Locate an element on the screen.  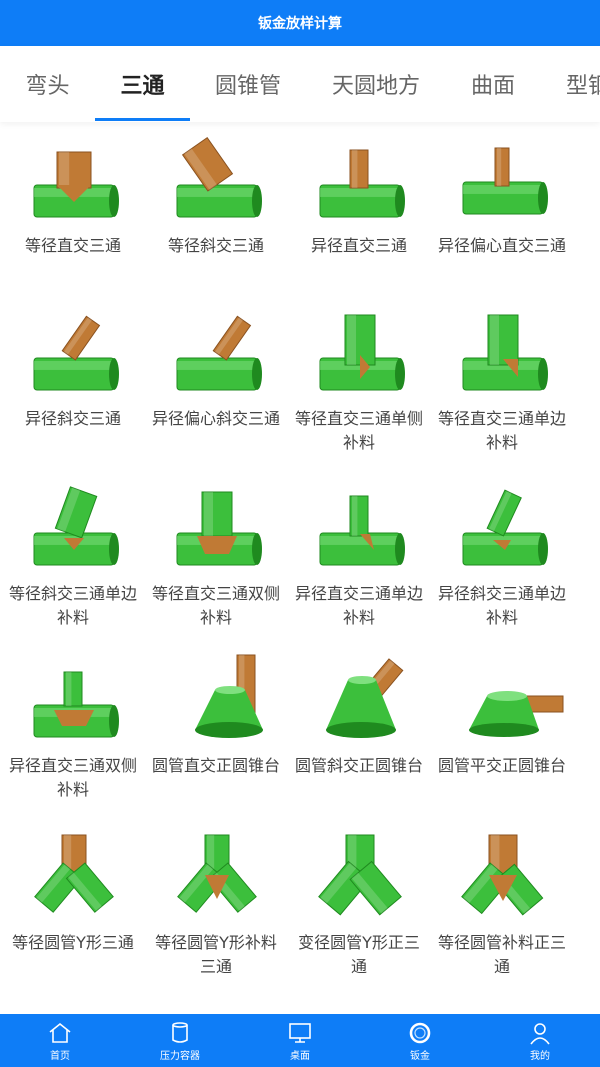
tab-curved-surface: 曲面 is located at coordinates (493, 84).